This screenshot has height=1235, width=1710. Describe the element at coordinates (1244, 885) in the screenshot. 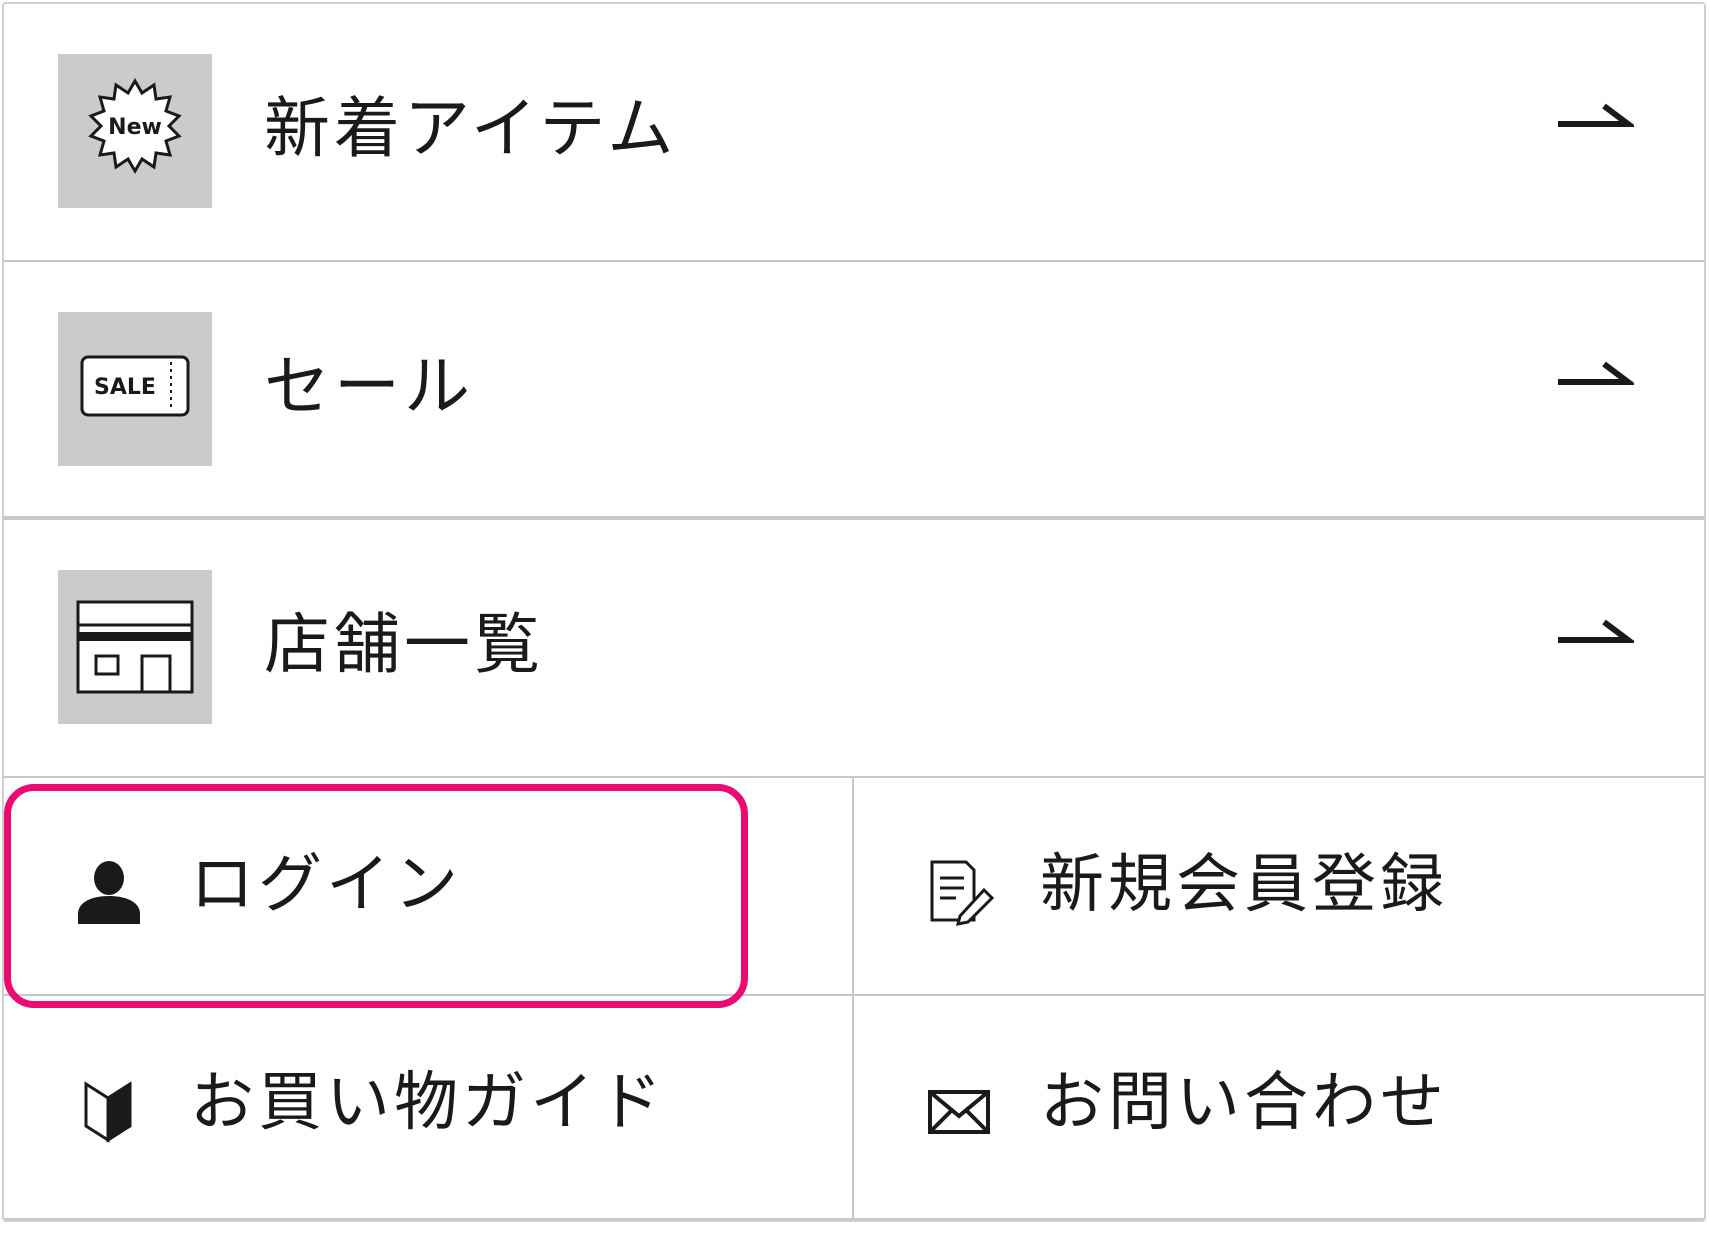

I see `register-label: 新規会員登録` at that location.